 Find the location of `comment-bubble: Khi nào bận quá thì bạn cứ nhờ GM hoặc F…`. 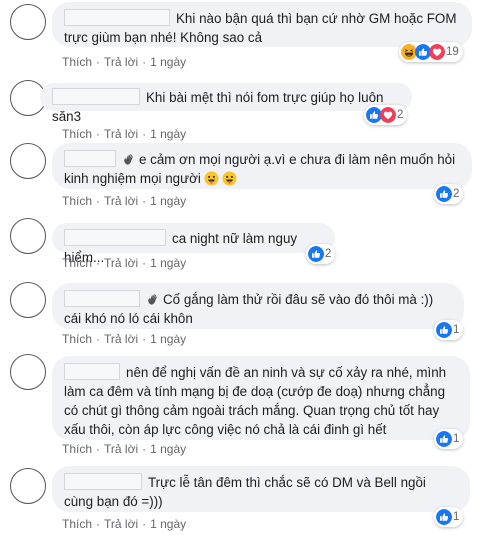

comment-bubble: Khi nào bận quá thì bạn cứ nhờ GM hoặc F… is located at coordinates (262, 24).